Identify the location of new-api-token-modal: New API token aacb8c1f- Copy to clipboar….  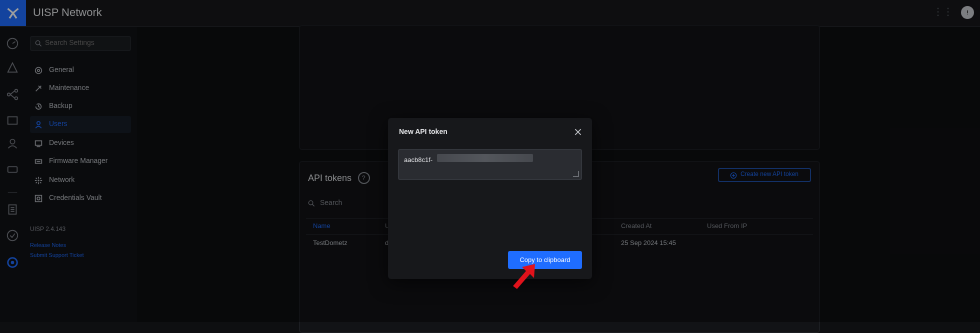
(490, 198).